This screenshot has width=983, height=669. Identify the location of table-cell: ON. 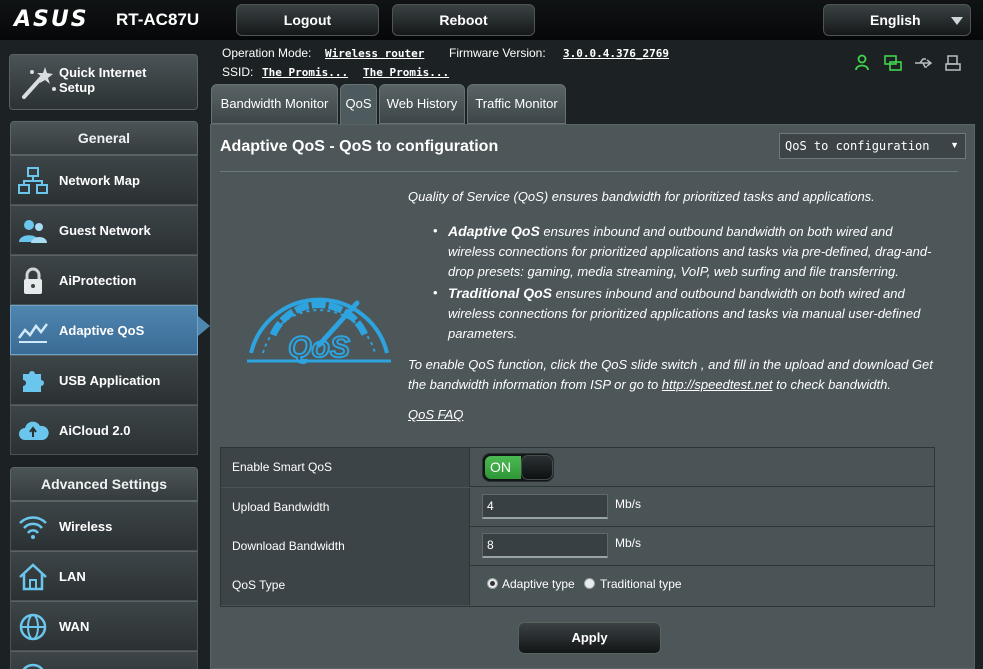
(702, 467).